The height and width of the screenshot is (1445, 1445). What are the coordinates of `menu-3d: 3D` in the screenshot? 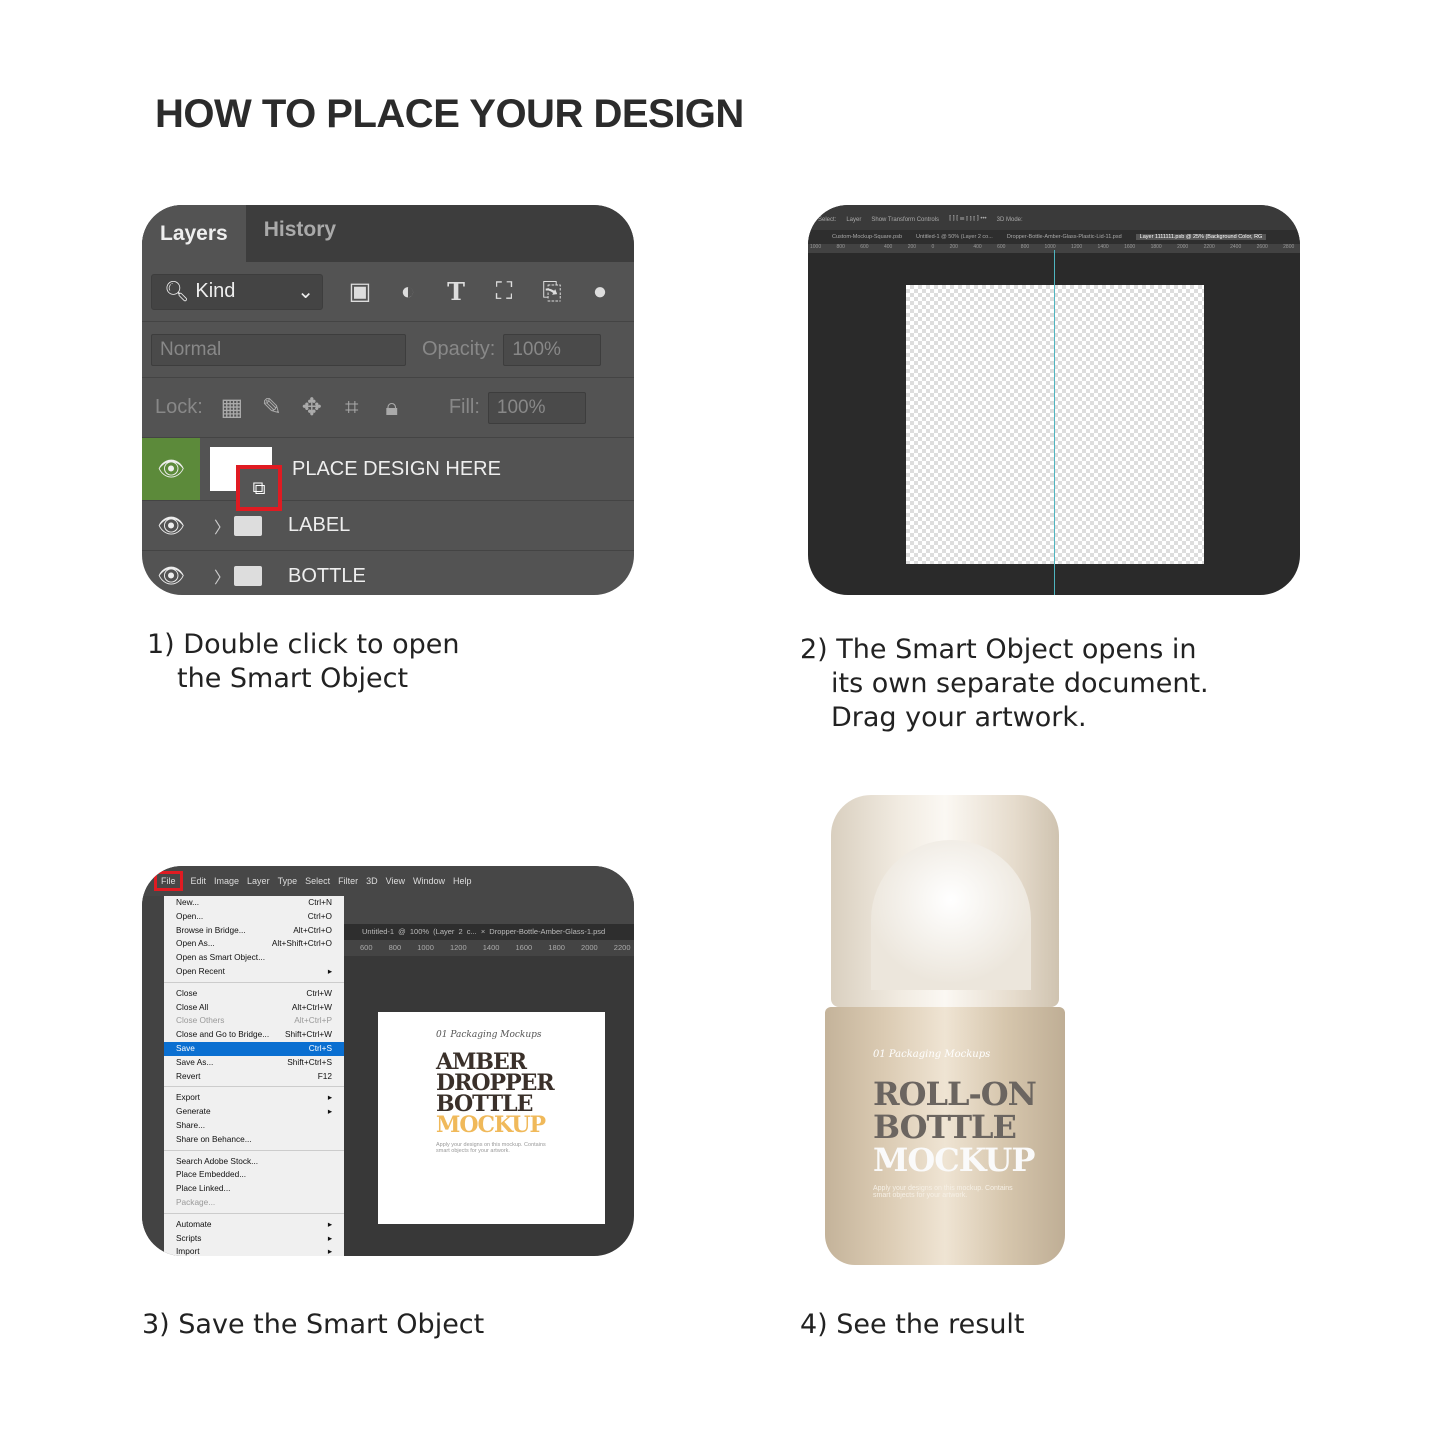 It's located at (372, 881).